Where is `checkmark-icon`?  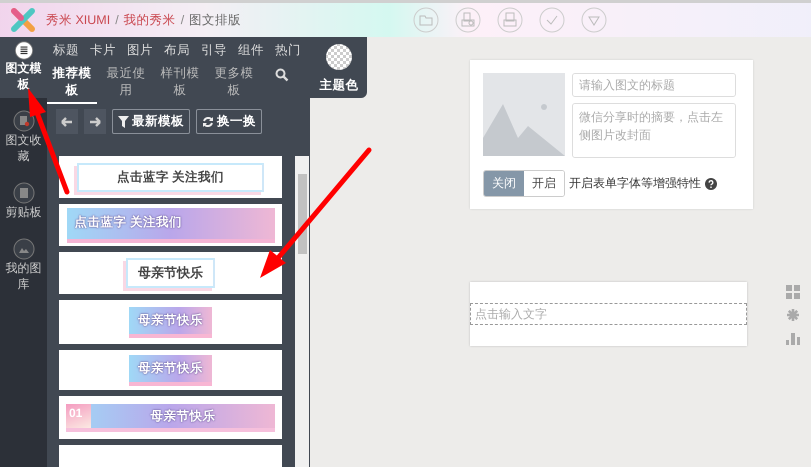
checkmark-icon is located at coordinates (552, 20).